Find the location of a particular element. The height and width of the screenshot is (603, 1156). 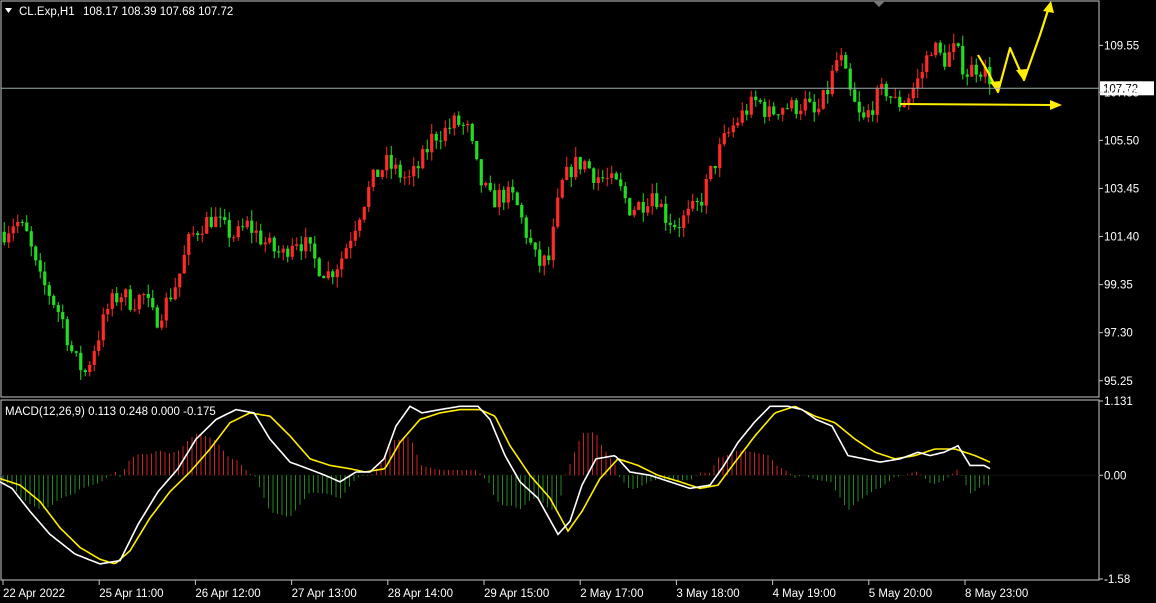

price-axis-label: 109.55 is located at coordinates (1121, 46).